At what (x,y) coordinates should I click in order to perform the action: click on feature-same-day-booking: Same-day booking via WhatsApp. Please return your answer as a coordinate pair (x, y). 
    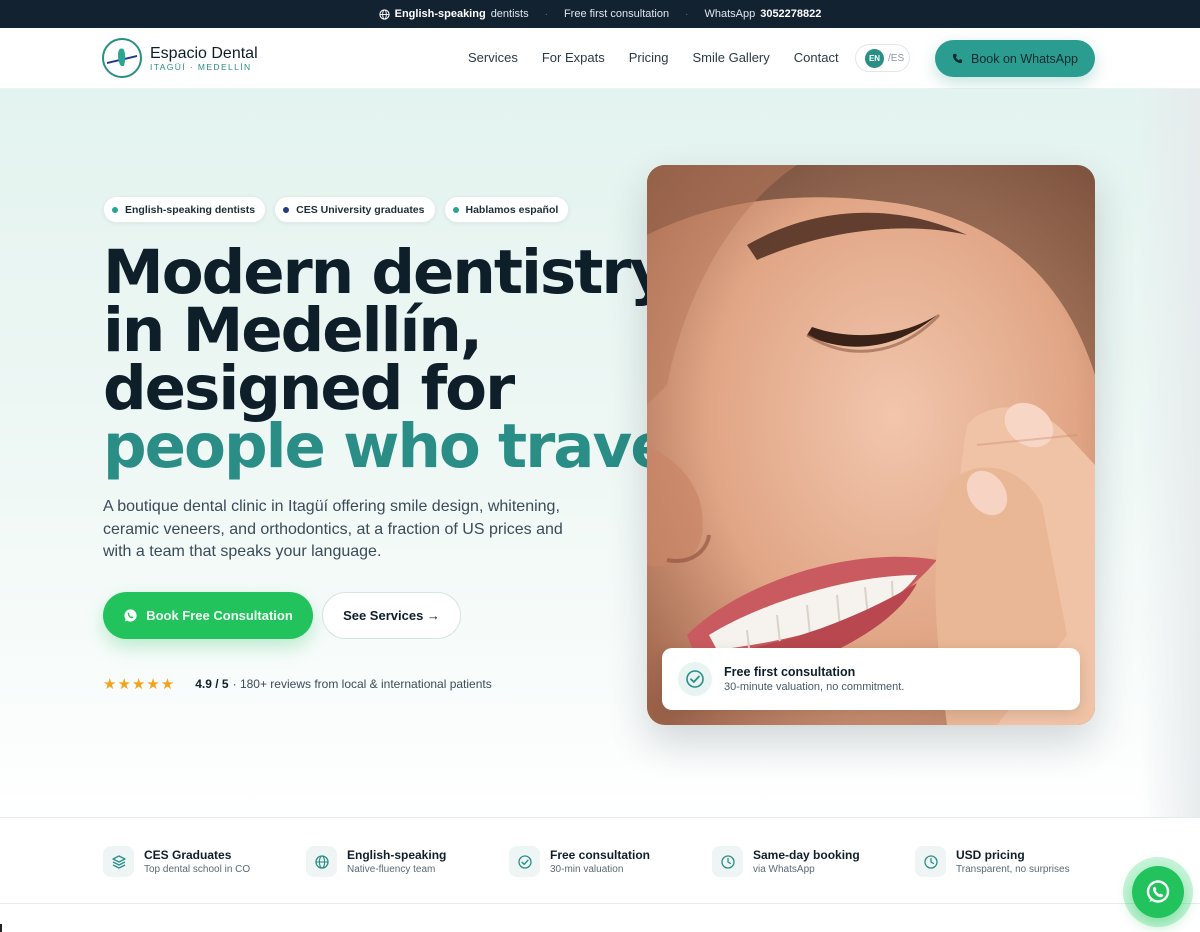
    Looking at the image, I should click on (786, 861).